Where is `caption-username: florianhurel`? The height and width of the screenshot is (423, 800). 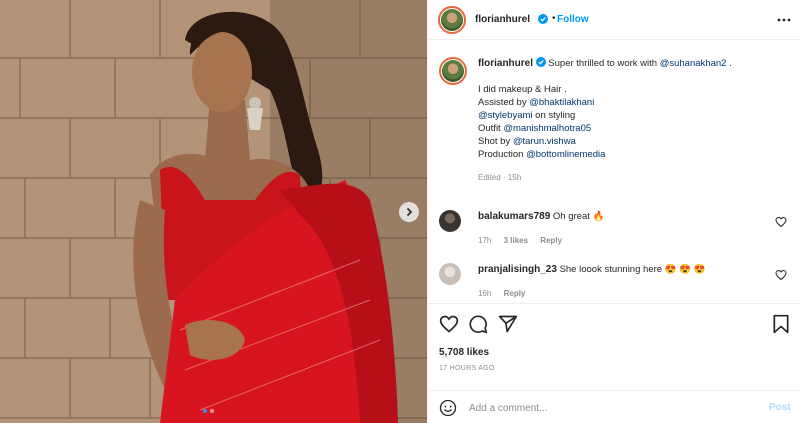
caption-username: florianhurel is located at coordinates (505, 63).